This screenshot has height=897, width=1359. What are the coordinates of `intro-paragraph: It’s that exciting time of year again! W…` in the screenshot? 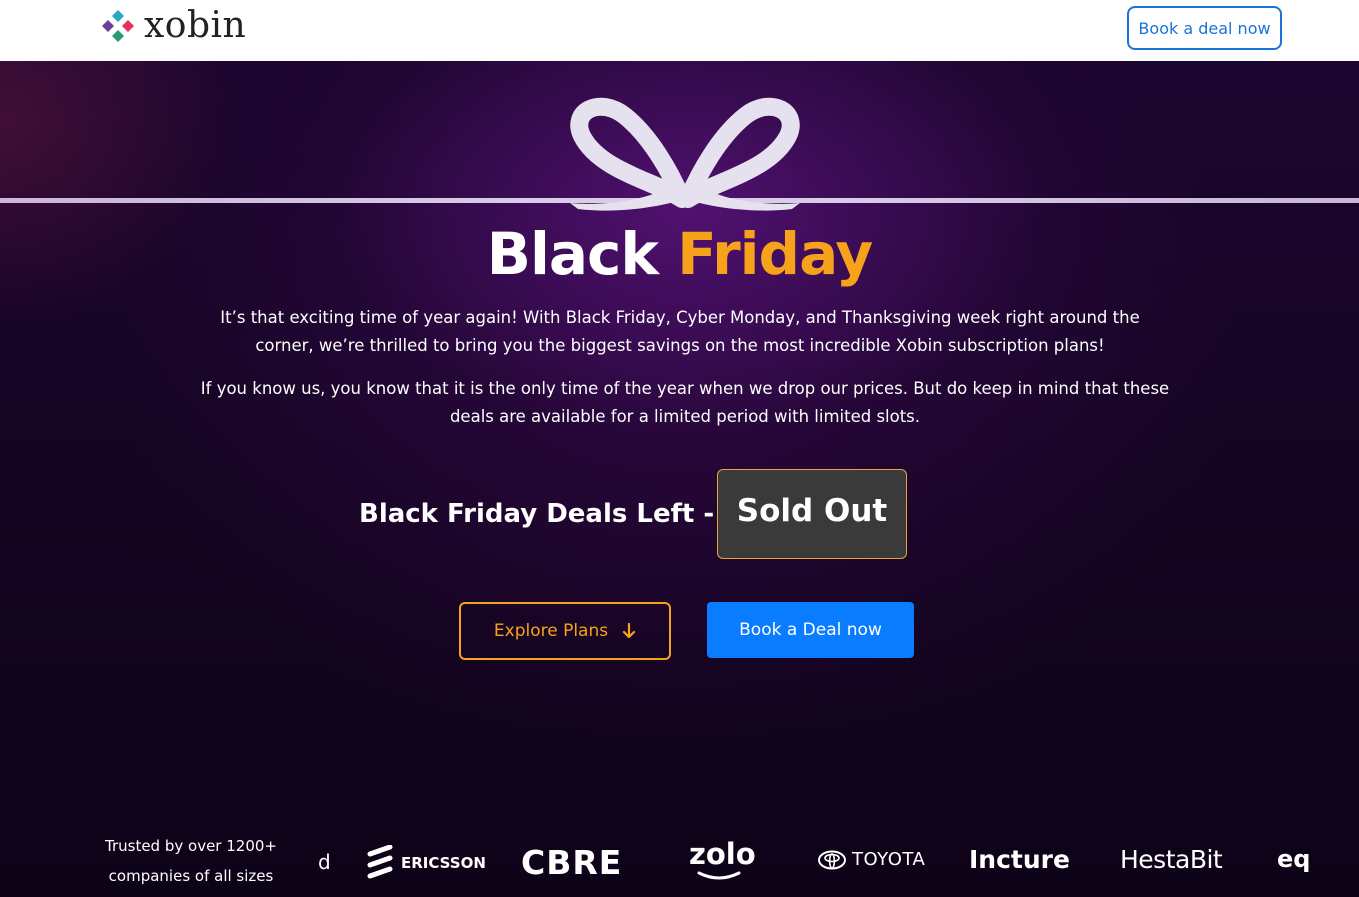 It's located at (680, 331).